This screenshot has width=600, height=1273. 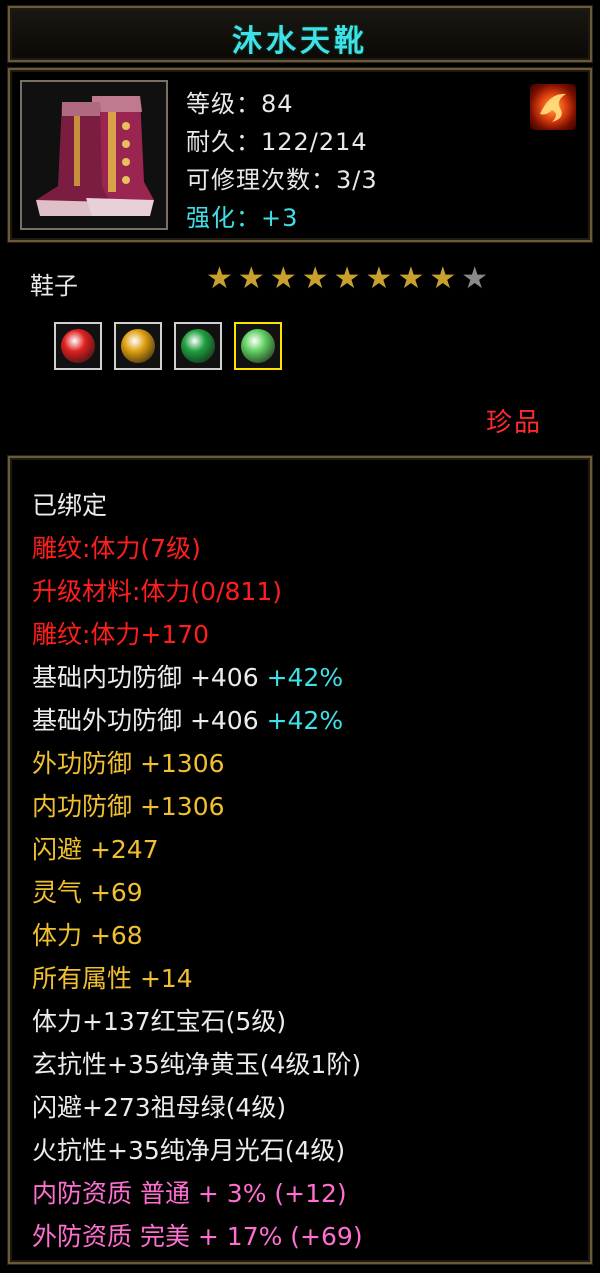 What do you see at coordinates (553, 107) in the screenshot?
I see `fire-emblem-icon` at bounding box center [553, 107].